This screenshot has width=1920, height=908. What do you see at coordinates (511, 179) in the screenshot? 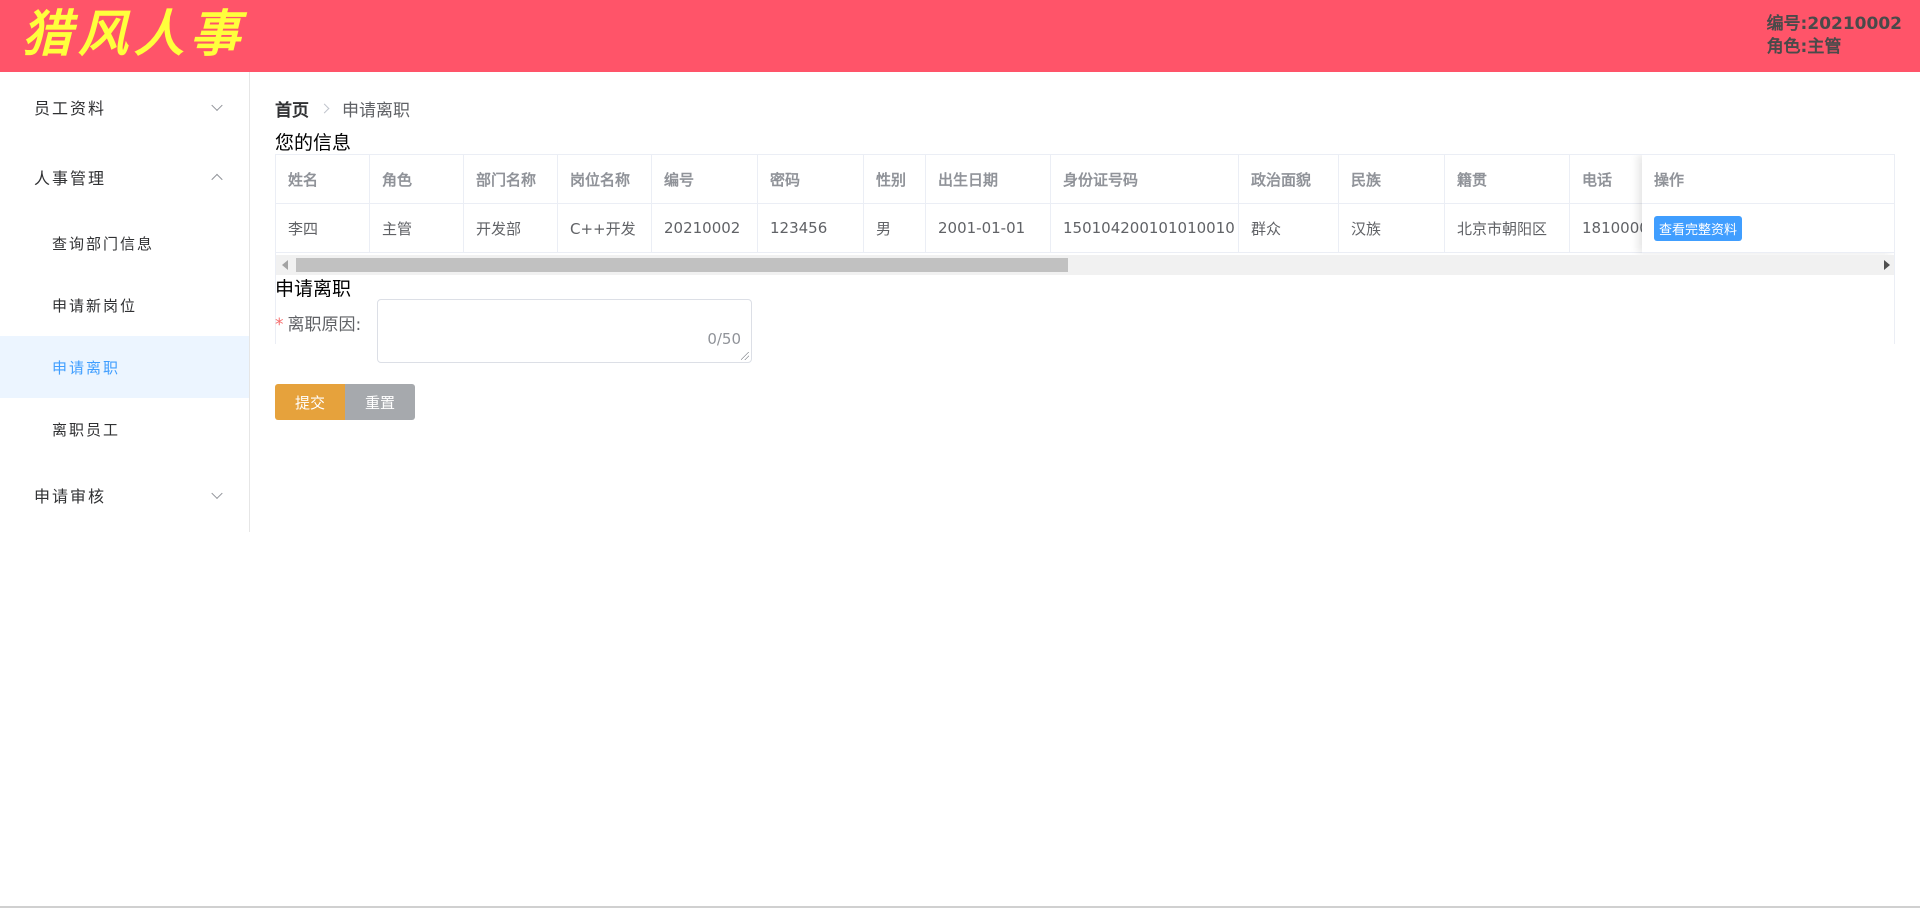
I see `table-header-cell: 部门名称` at bounding box center [511, 179].